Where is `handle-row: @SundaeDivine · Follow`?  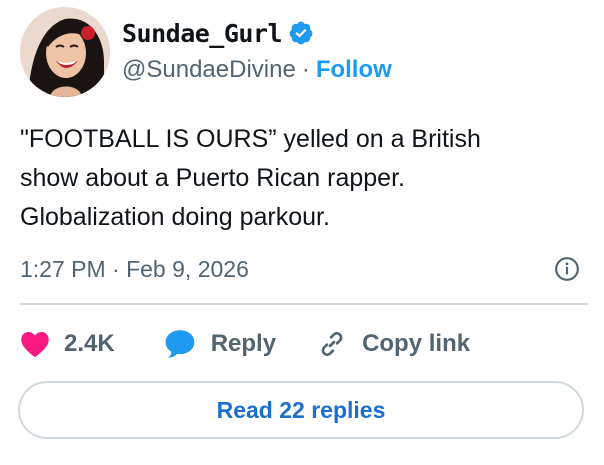 handle-row: @SundaeDivine · Follow is located at coordinates (257, 70).